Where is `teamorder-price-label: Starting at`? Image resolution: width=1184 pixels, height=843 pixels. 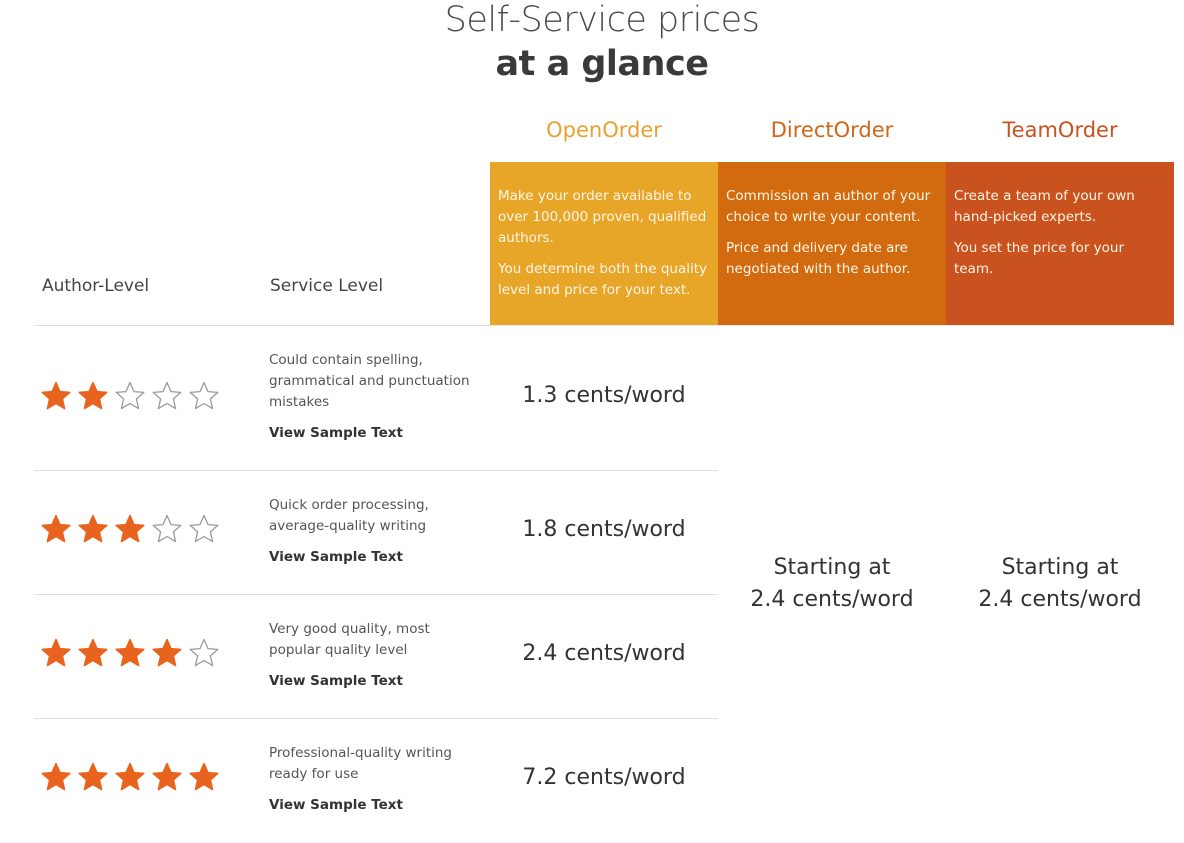
teamorder-price-label: Starting at is located at coordinates (1060, 567).